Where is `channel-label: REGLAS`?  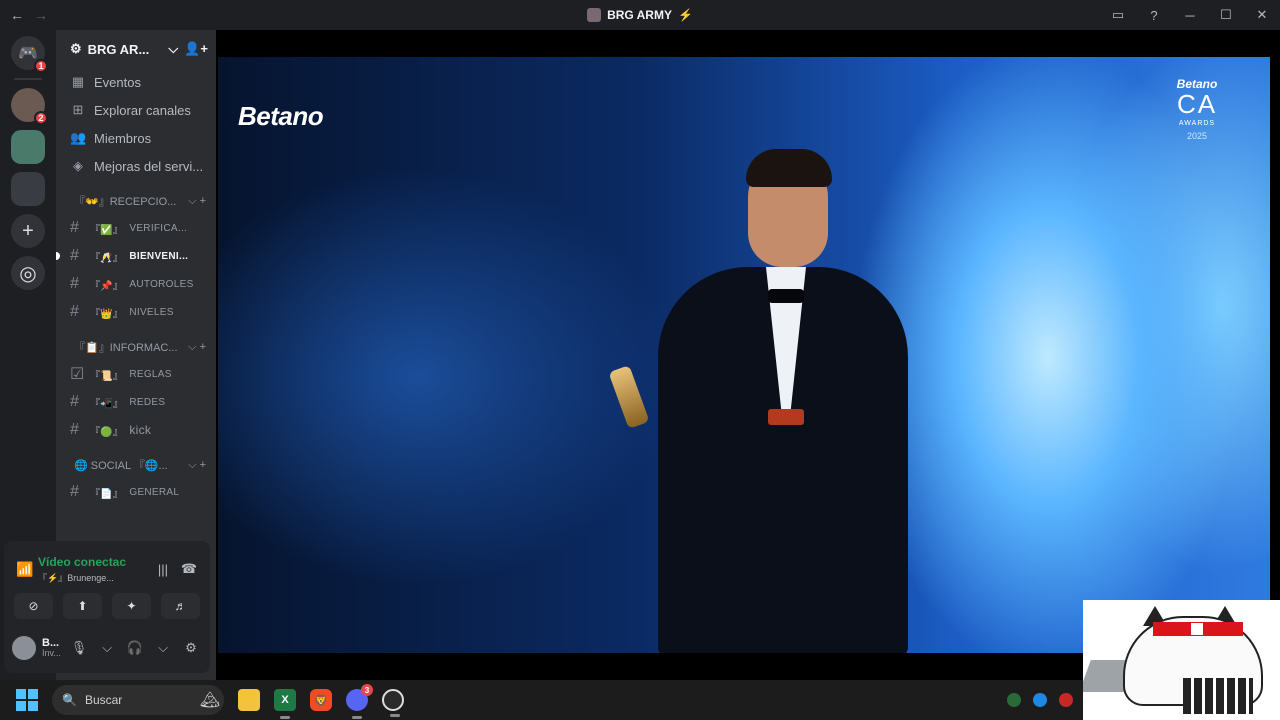 channel-label: REGLAS is located at coordinates (150, 374).